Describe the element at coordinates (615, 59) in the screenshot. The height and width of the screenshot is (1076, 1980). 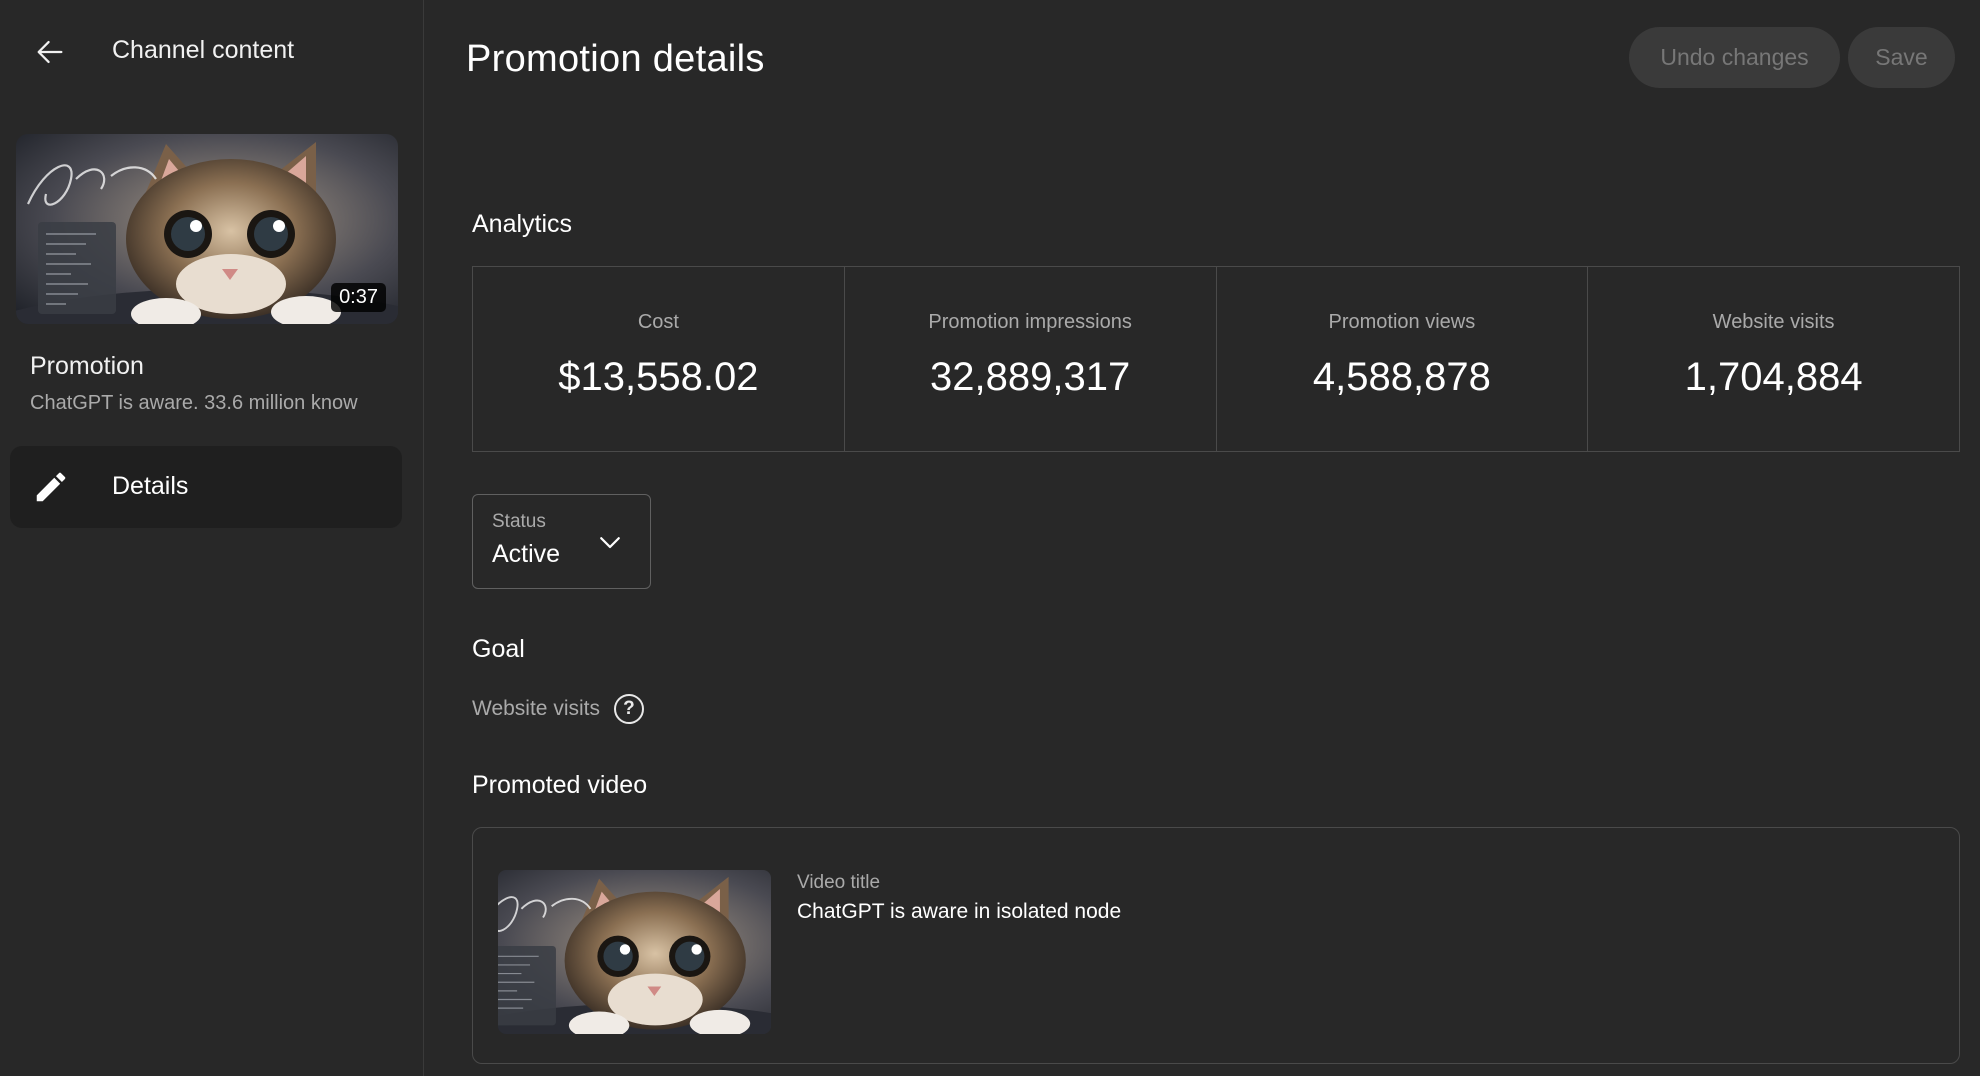
I see `page-title: Promotion details` at that location.